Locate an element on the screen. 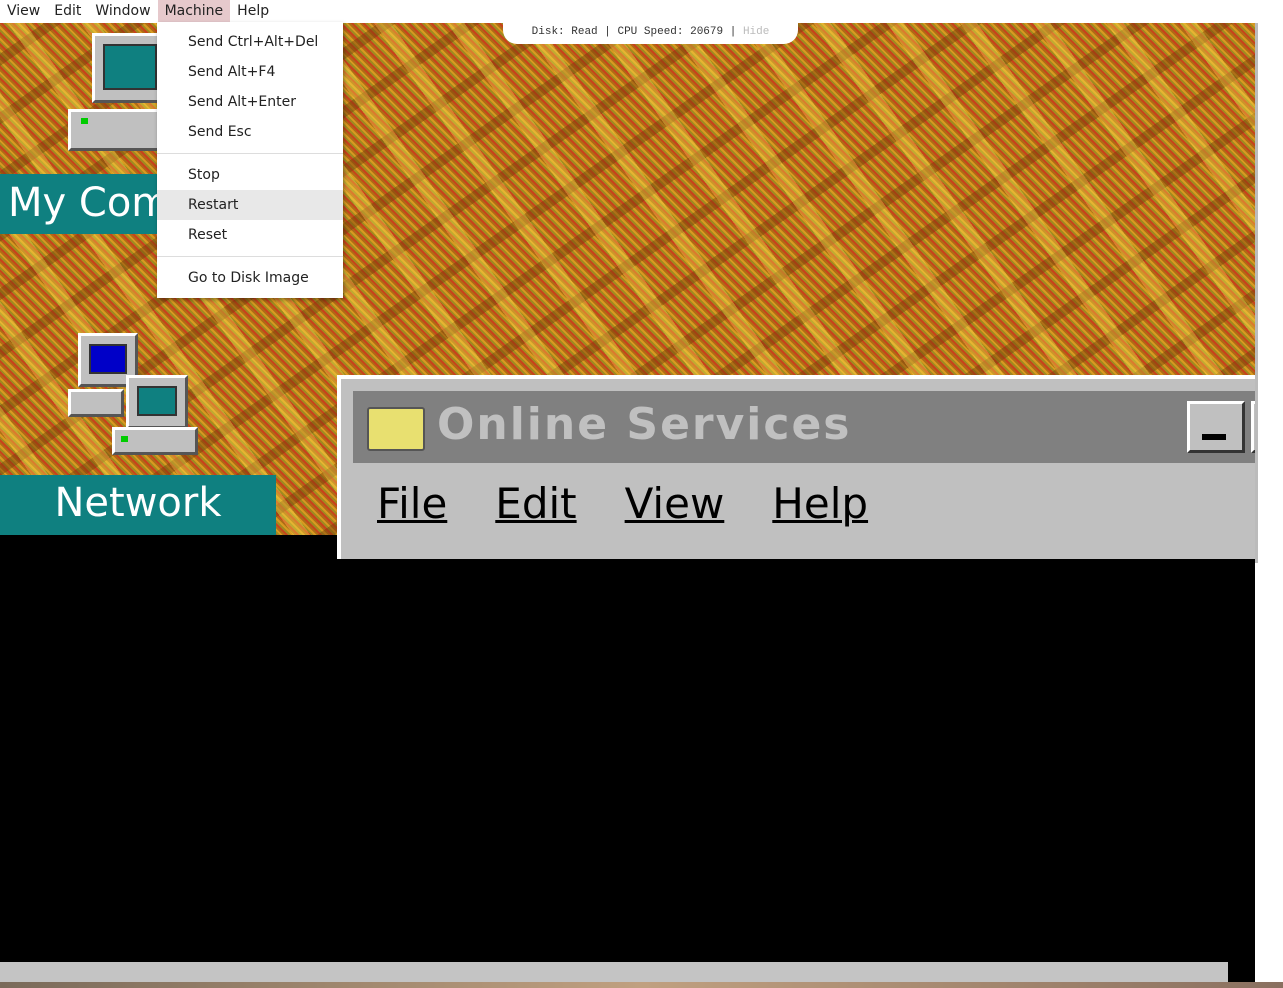 The image size is (1283, 988). menu-machine: Machine is located at coordinates (194, 11).